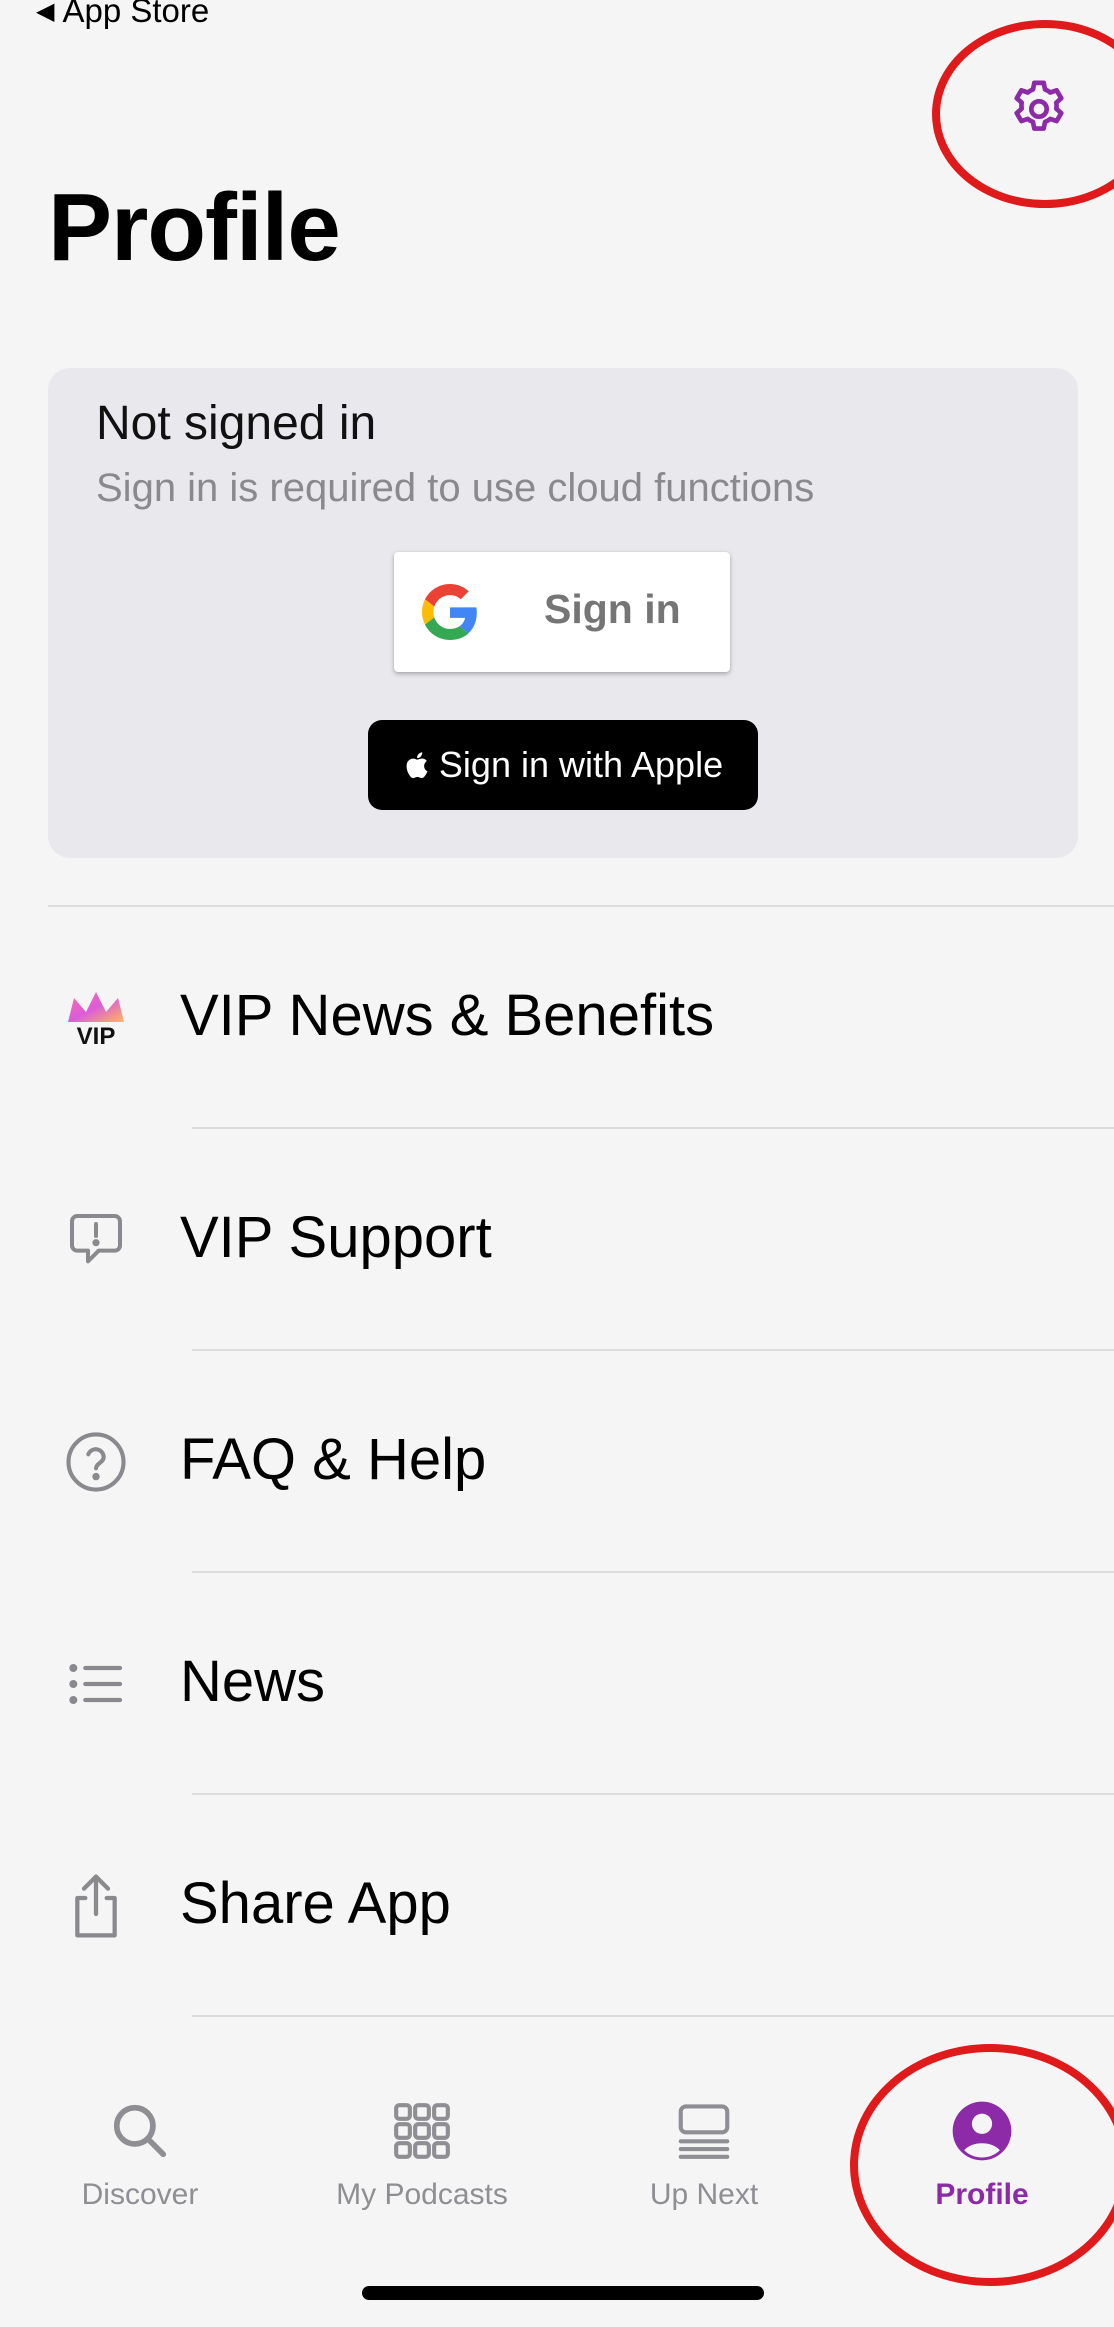 The image size is (1114, 2327). I want to click on menu-item-vip-news: VIP VIP News & Benefits, so click(557, 1018).